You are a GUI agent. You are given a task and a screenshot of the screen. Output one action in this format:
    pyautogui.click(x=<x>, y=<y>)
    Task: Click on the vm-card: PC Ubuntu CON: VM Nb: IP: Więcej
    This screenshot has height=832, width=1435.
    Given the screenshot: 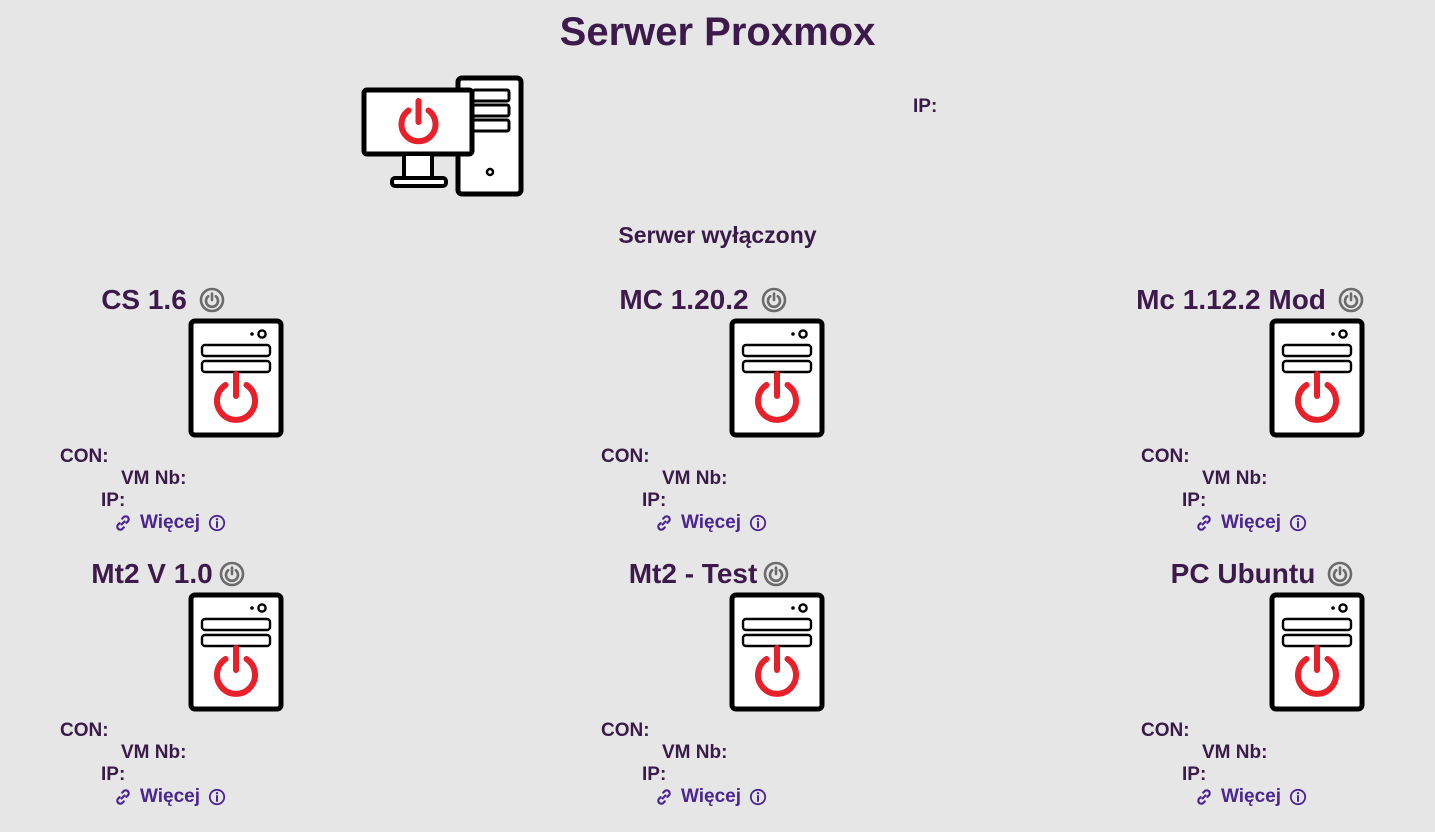 What is the action you would take?
    pyautogui.click(x=1288, y=686)
    